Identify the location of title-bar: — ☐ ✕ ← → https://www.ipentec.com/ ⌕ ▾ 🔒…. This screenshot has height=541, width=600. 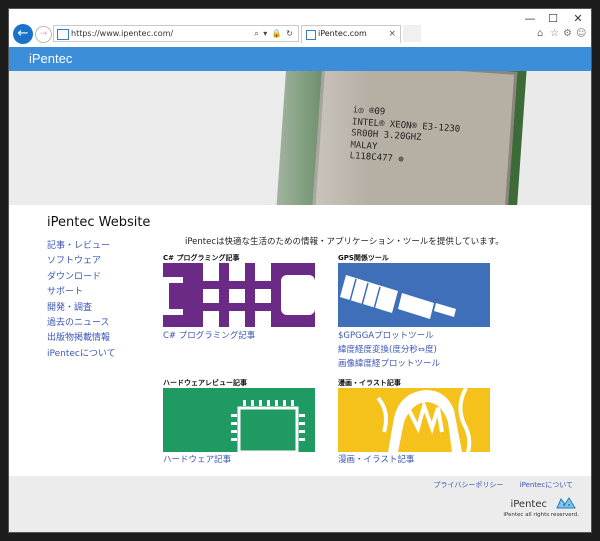
(300, 28).